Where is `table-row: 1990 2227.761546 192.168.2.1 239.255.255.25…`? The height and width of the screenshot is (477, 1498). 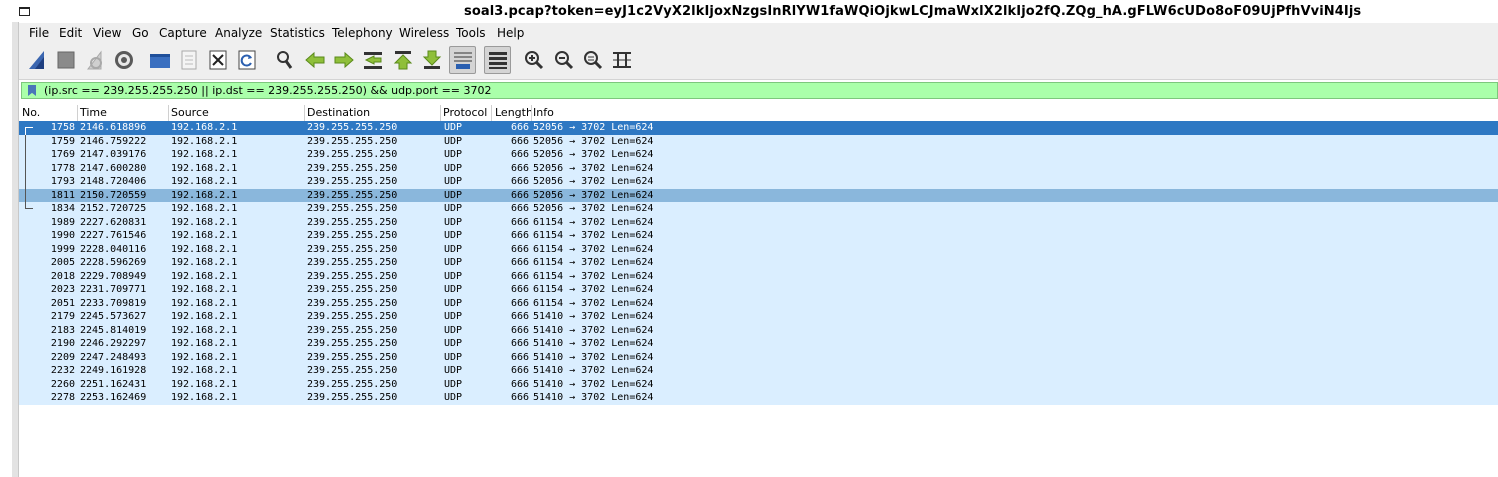
table-row: 1990 2227.761546 192.168.2.1 239.255.255.25… is located at coordinates (758, 236).